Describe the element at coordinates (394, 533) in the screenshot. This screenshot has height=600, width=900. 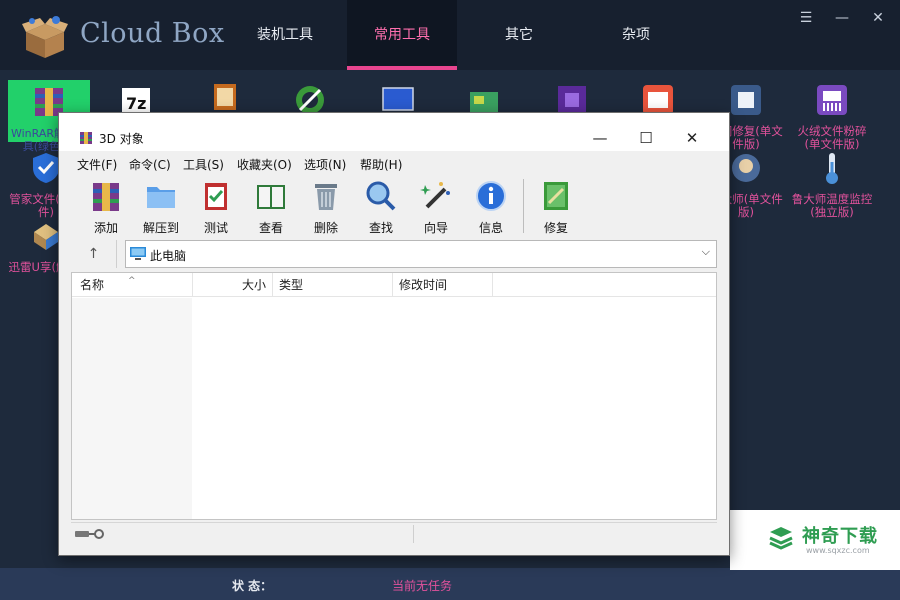
I see `winrar-statusbar` at that location.